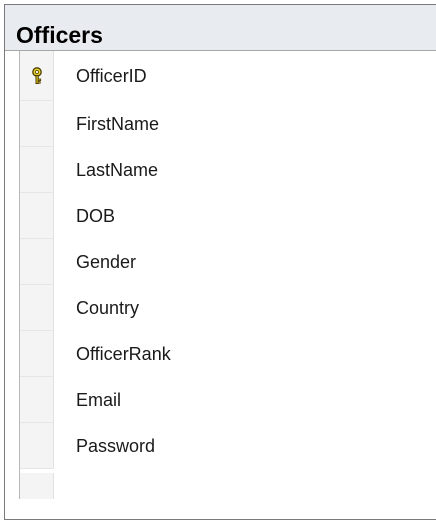 This screenshot has width=436, height=526. Describe the element at coordinates (106, 261) in the screenshot. I see `column-name: Gender` at that location.